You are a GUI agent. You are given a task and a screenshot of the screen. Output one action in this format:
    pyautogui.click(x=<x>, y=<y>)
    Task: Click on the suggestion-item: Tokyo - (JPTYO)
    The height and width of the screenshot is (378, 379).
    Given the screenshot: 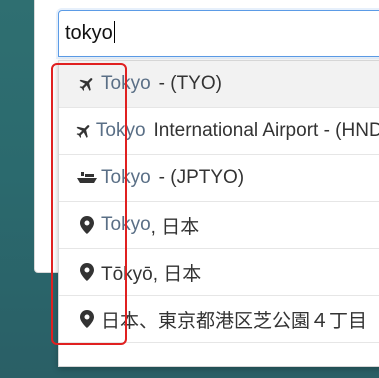 What is the action you would take?
    pyautogui.click(x=219, y=178)
    